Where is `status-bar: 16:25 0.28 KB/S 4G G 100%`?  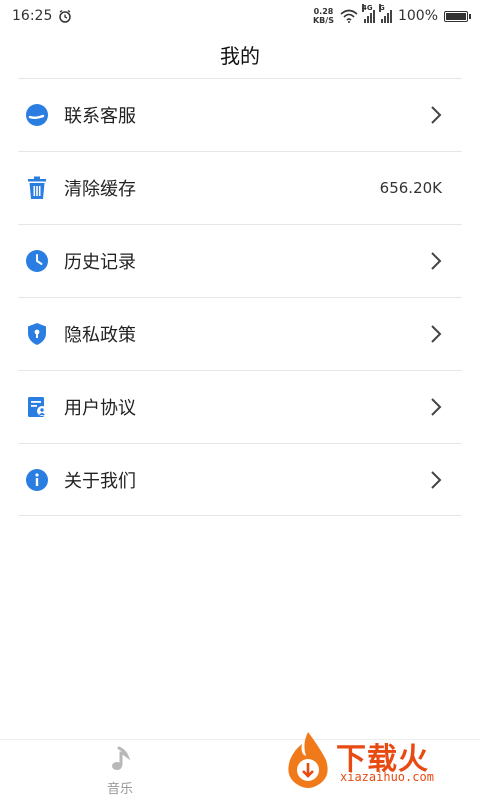
status-bar: 16:25 0.28 KB/S 4G G 100% is located at coordinates (240, 16).